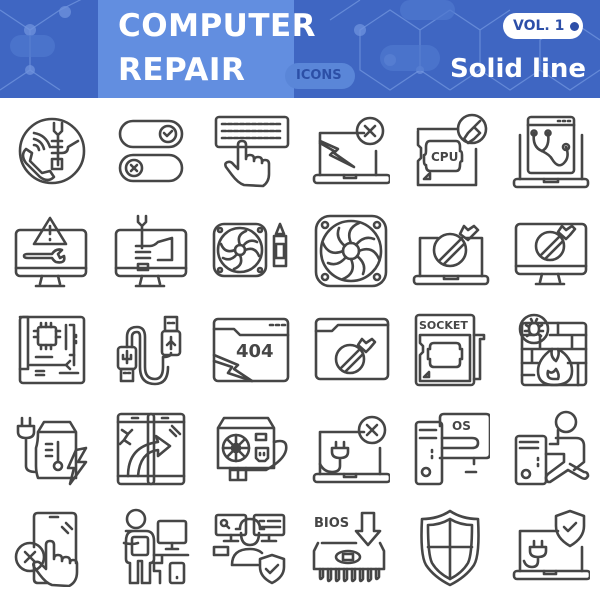  What do you see at coordinates (349, 547) in the screenshot?
I see `bios-update-icon: BIOS` at bounding box center [349, 547].